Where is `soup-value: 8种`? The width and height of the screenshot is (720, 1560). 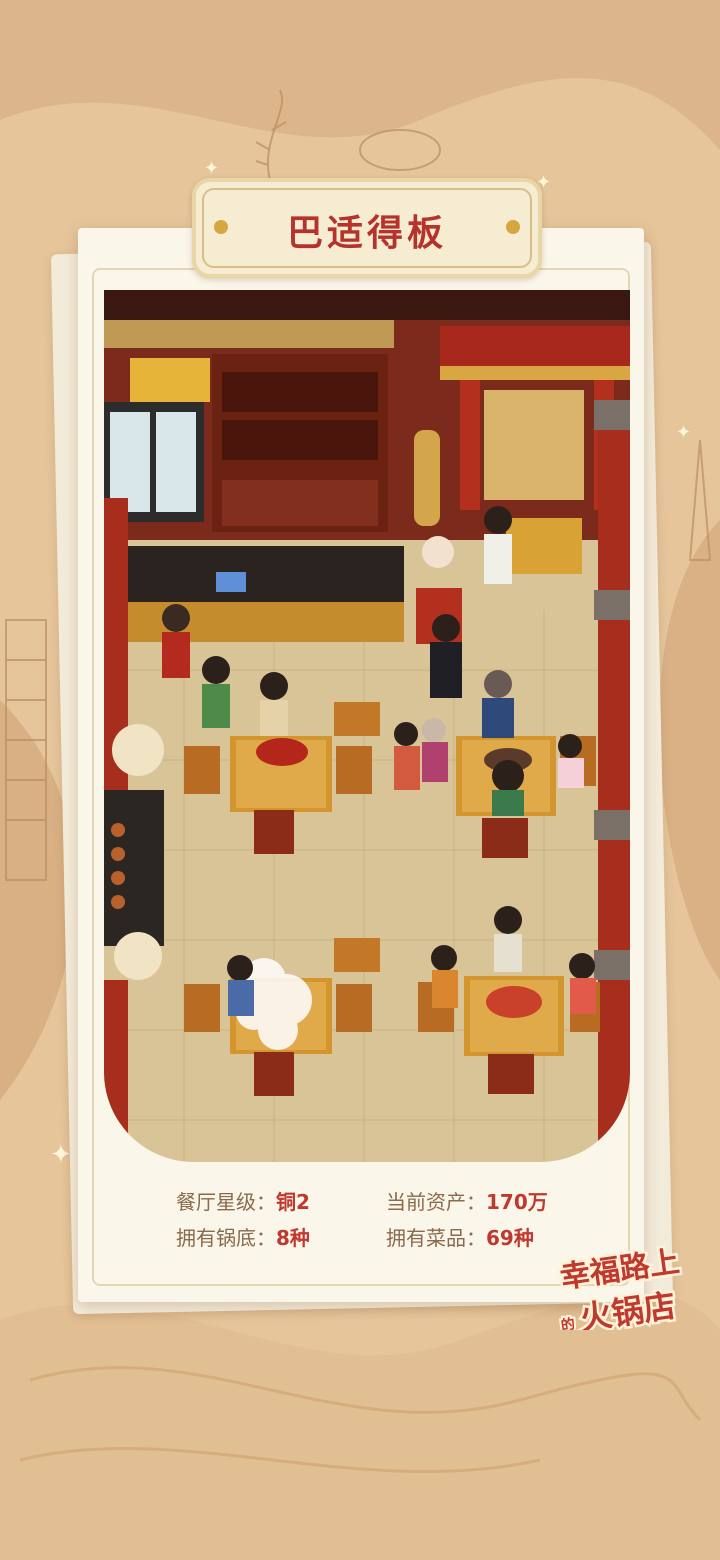 soup-value: 8种 is located at coordinates (293, 1238).